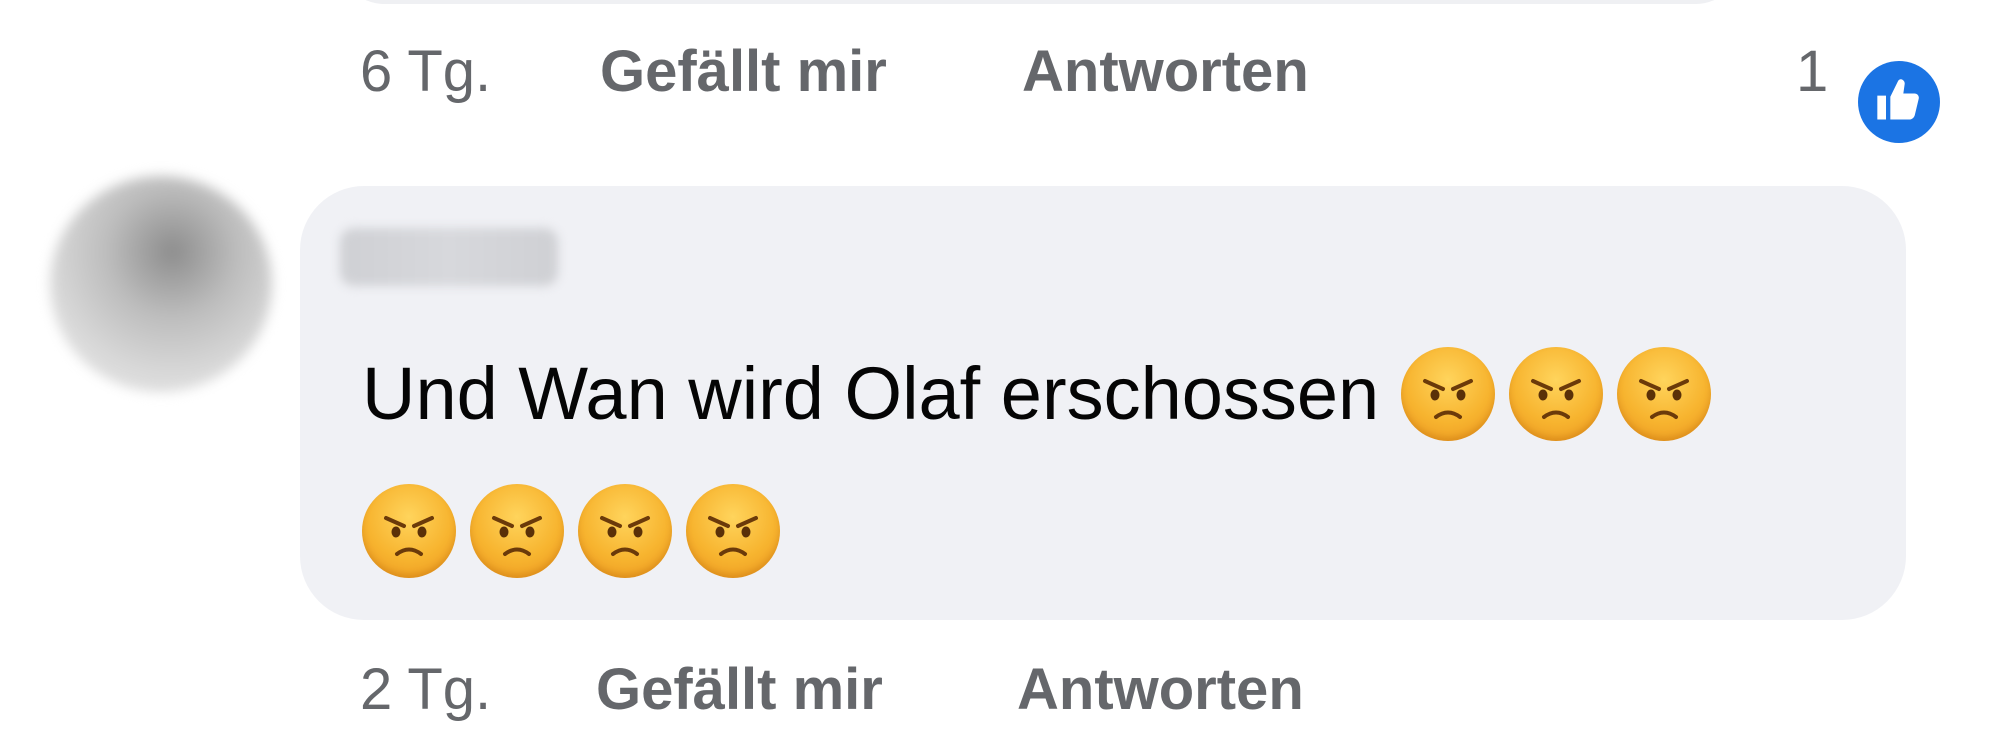  Describe the element at coordinates (425, 72) in the screenshot. I see `comment-timestamp: 6 Tg.` at that location.